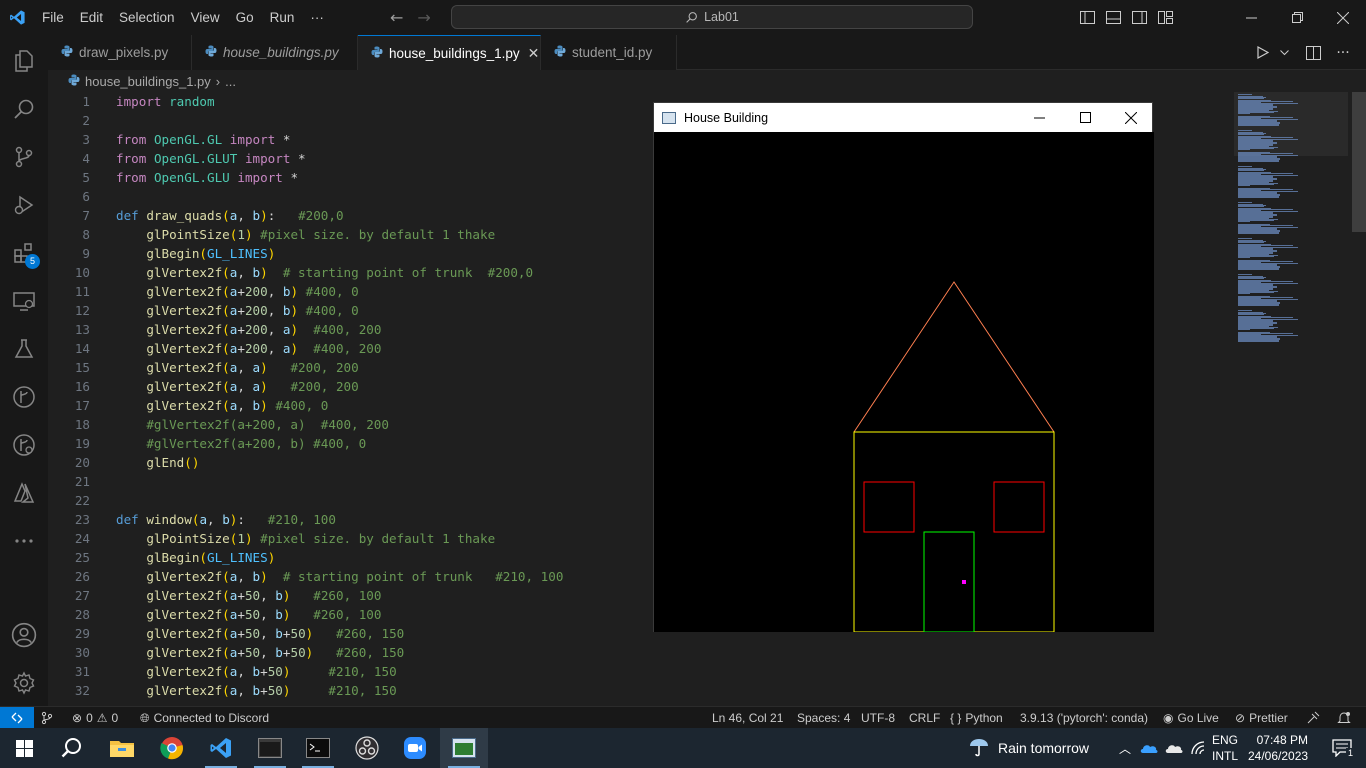 This screenshot has width=1366, height=768. What do you see at coordinates (1084, 718) in the screenshot?
I see `python-interpreter: 3.9.13 ('pytorch': conda)` at bounding box center [1084, 718].